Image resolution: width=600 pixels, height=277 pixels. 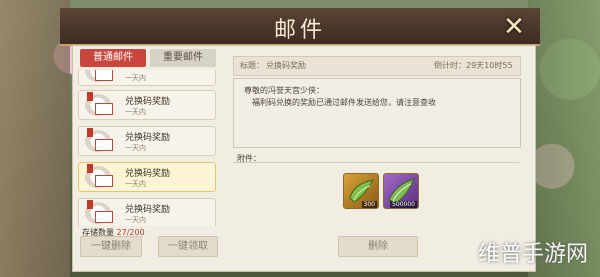 What do you see at coordinates (286, 65) in the screenshot?
I see `subject-text: 兑换码奖励` at bounding box center [286, 65].